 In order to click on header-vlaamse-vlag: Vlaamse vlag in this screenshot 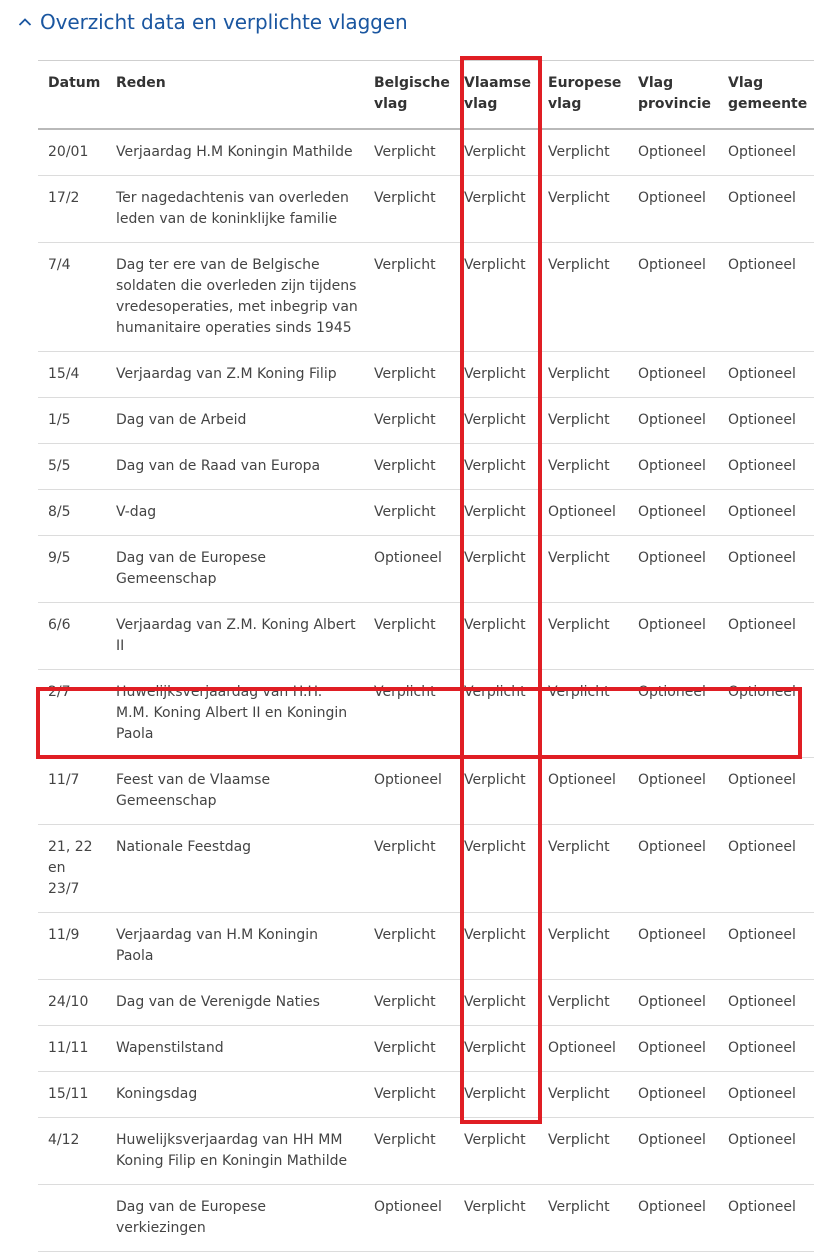, I will do `click(496, 95)`.